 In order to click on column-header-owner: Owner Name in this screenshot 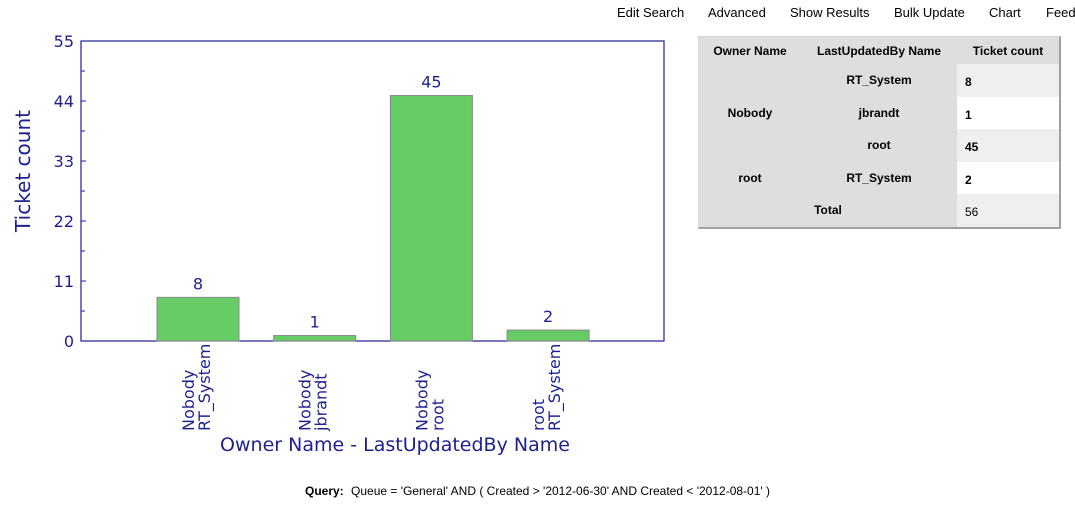, I will do `click(750, 50)`.